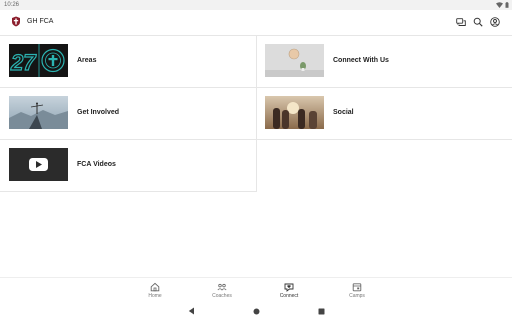 The width and height of the screenshot is (512, 320). What do you see at coordinates (294, 112) in the screenshot?
I see `group-sunset-image` at bounding box center [294, 112].